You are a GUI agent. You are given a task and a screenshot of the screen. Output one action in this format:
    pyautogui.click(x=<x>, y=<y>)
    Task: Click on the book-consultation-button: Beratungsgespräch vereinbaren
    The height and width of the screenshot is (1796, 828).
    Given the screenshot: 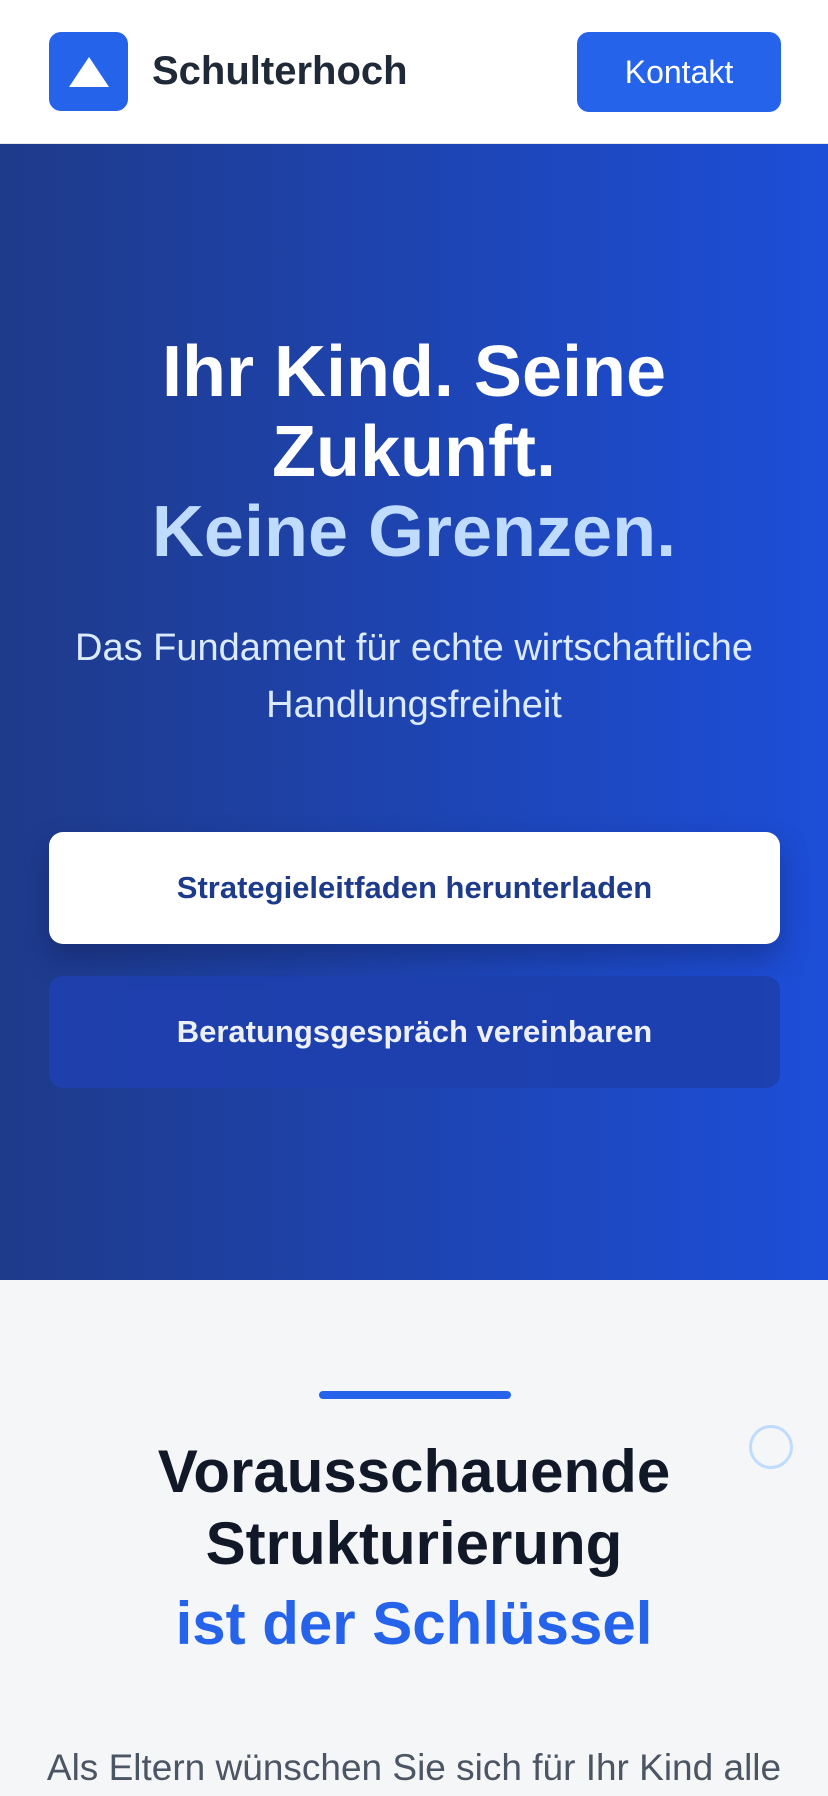 What is the action you would take?
    pyautogui.click(x=414, y=1032)
    